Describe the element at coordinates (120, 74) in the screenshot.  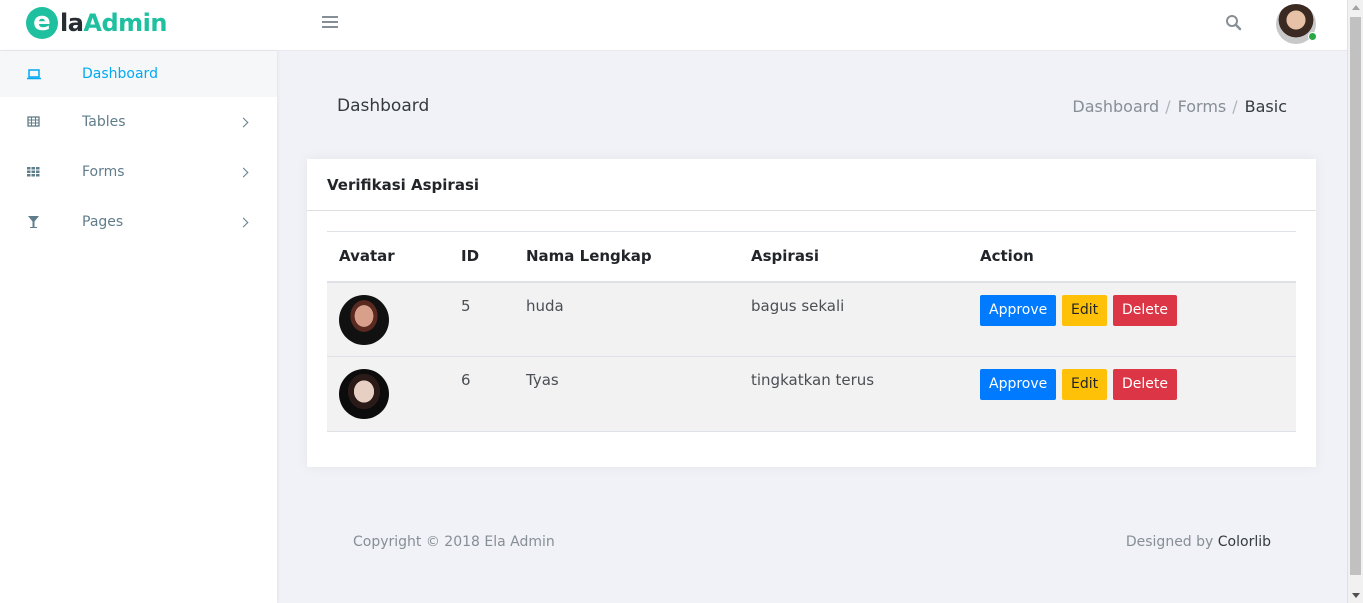
I see `sidebar-item-label: Dashboard` at that location.